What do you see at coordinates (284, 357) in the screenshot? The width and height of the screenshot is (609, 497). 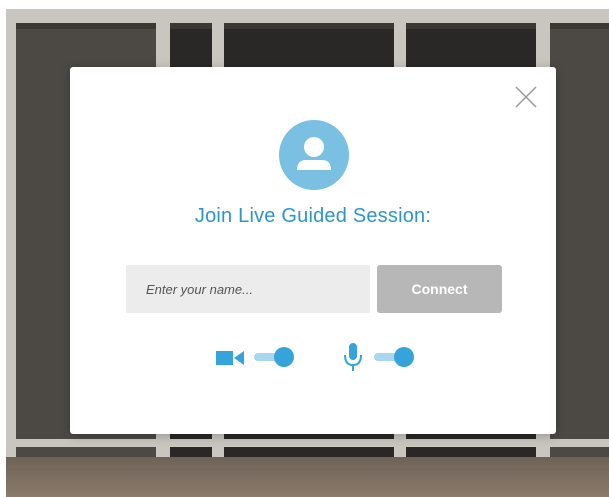 I see `camera-toggle-knob` at bounding box center [284, 357].